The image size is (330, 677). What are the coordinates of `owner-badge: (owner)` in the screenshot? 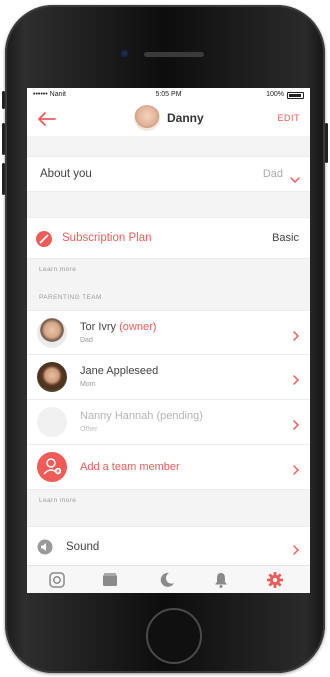 It's located at (138, 327).